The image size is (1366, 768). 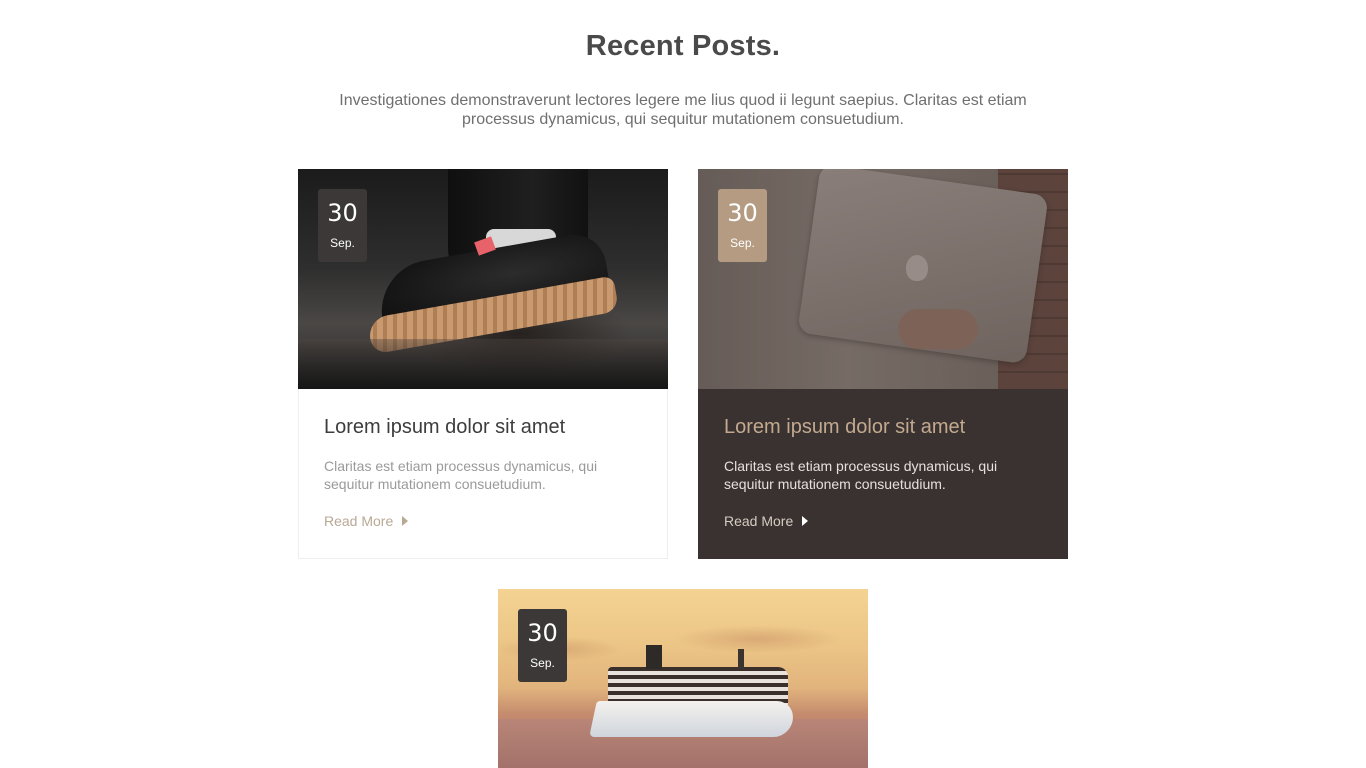 I want to click on post-image-sneaker: 30 Sep., so click(x=483, y=279).